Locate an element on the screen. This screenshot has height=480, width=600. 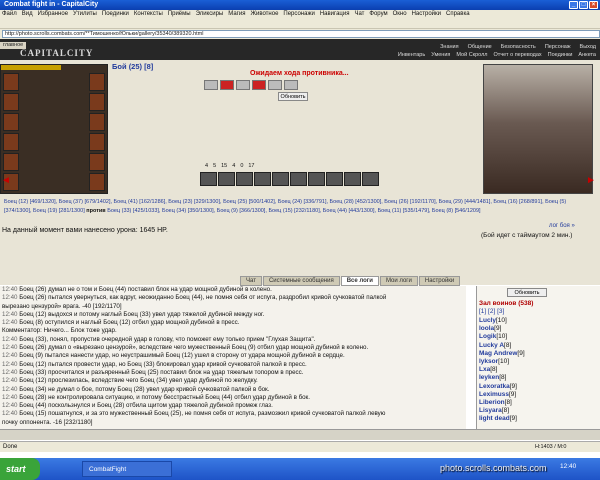
warrior-item: Mag Andrew[9] is located at coordinates (539, 354).